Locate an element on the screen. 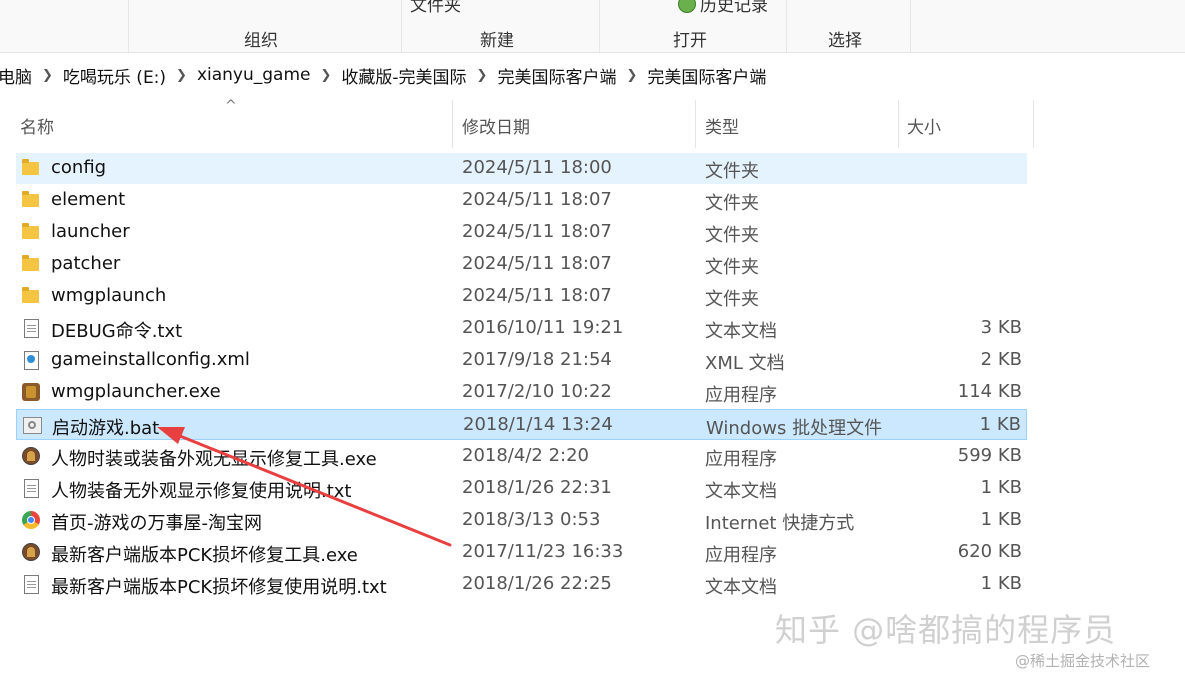 The height and width of the screenshot is (675, 1185). file-size: 3 KB is located at coordinates (1001, 327).